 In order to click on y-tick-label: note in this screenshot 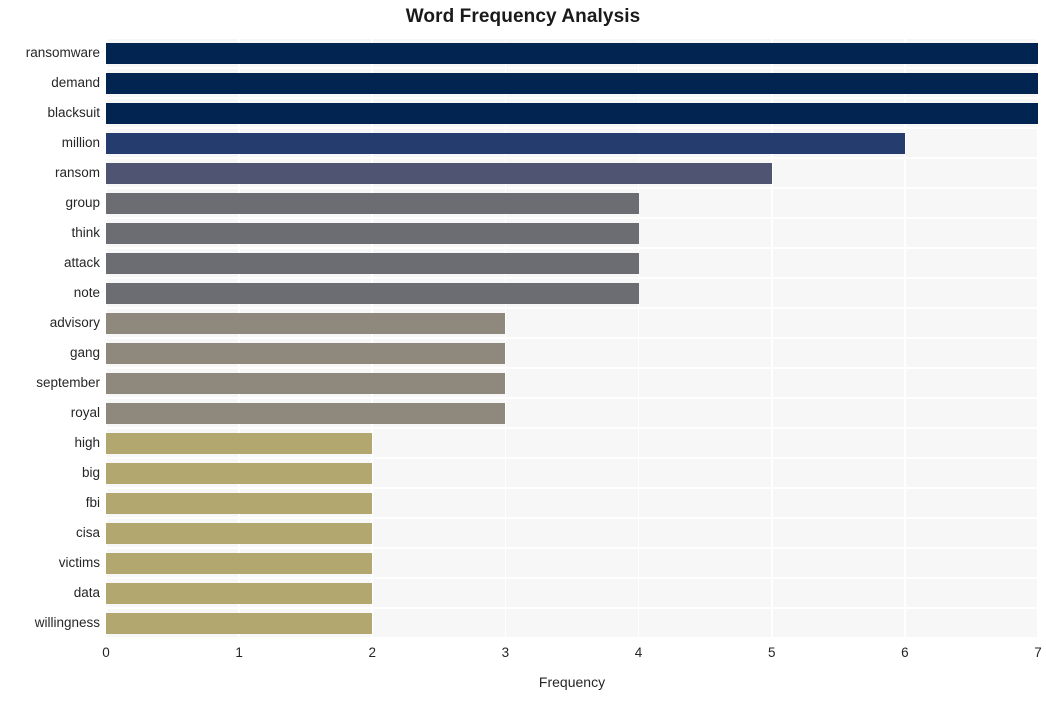, I will do `click(86, 292)`.